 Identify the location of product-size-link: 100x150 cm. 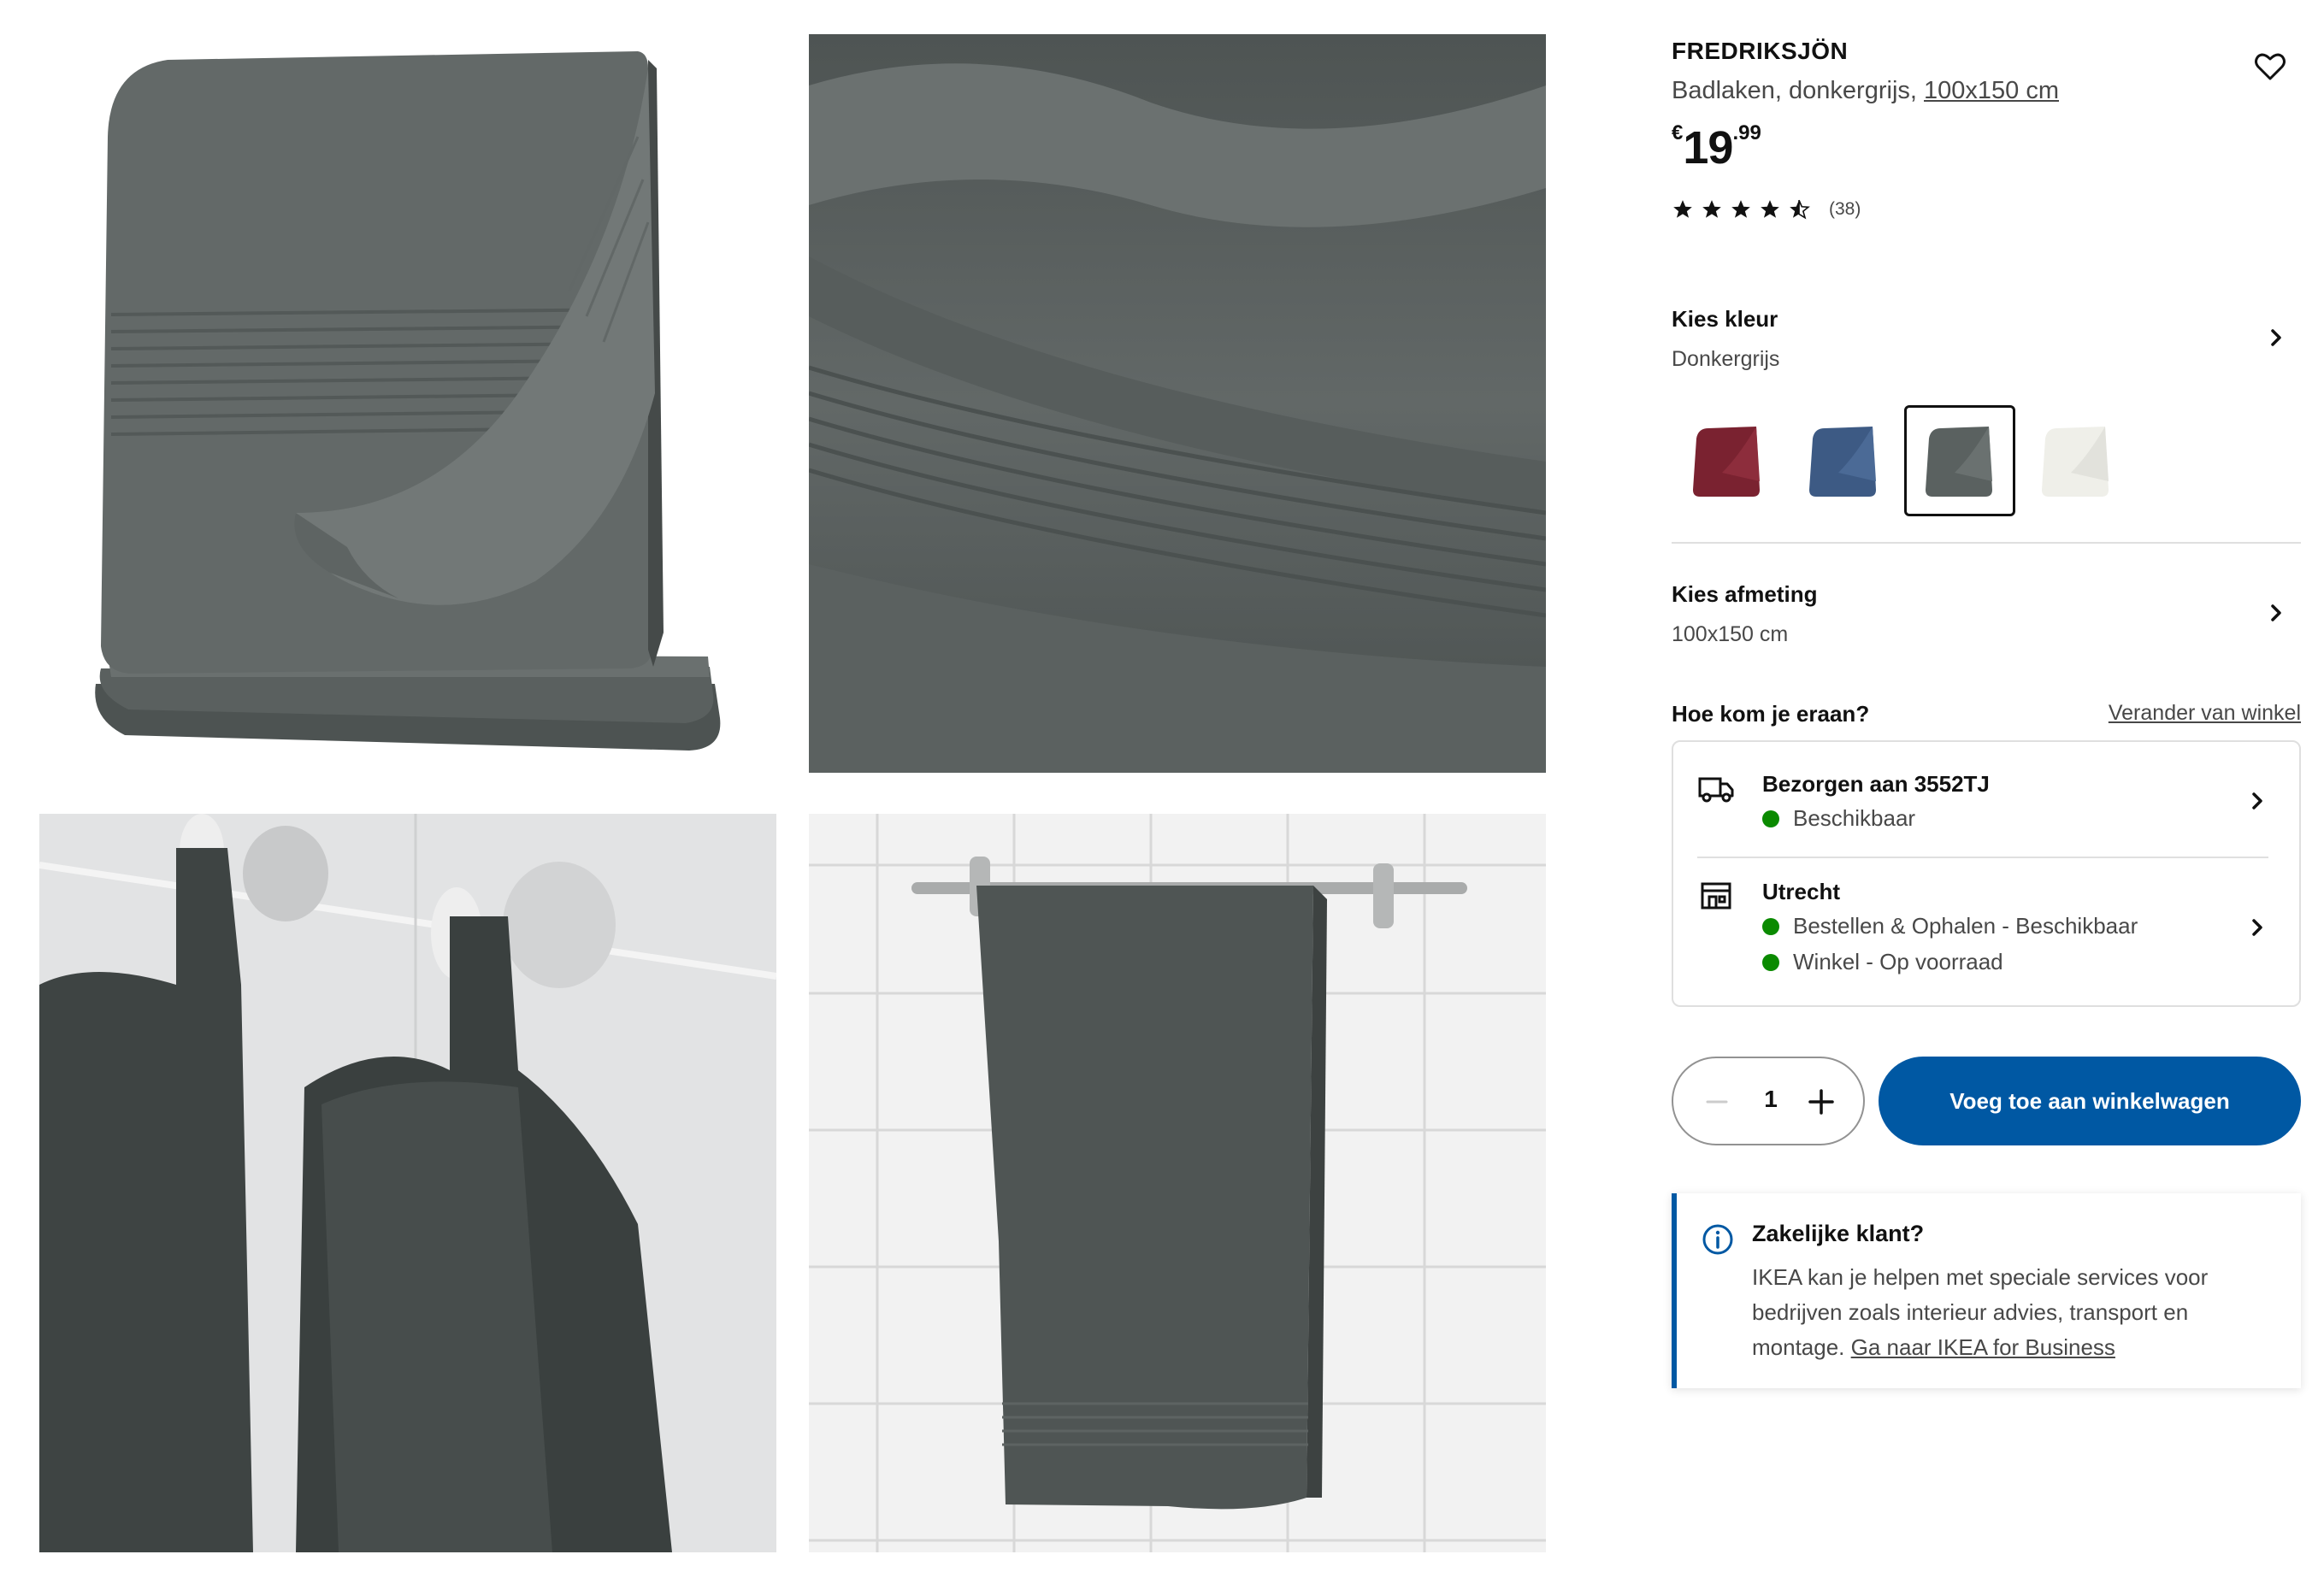
(1991, 90).